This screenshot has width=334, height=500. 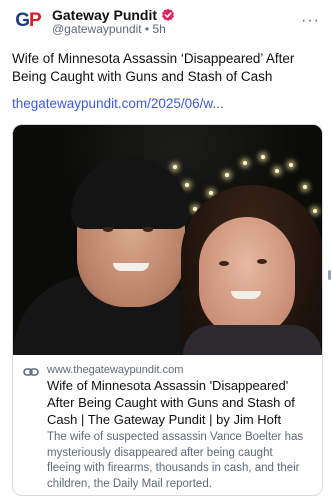 What do you see at coordinates (31, 372) in the screenshot?
I see `link-chain-icon` at bounding box center [31, 372].